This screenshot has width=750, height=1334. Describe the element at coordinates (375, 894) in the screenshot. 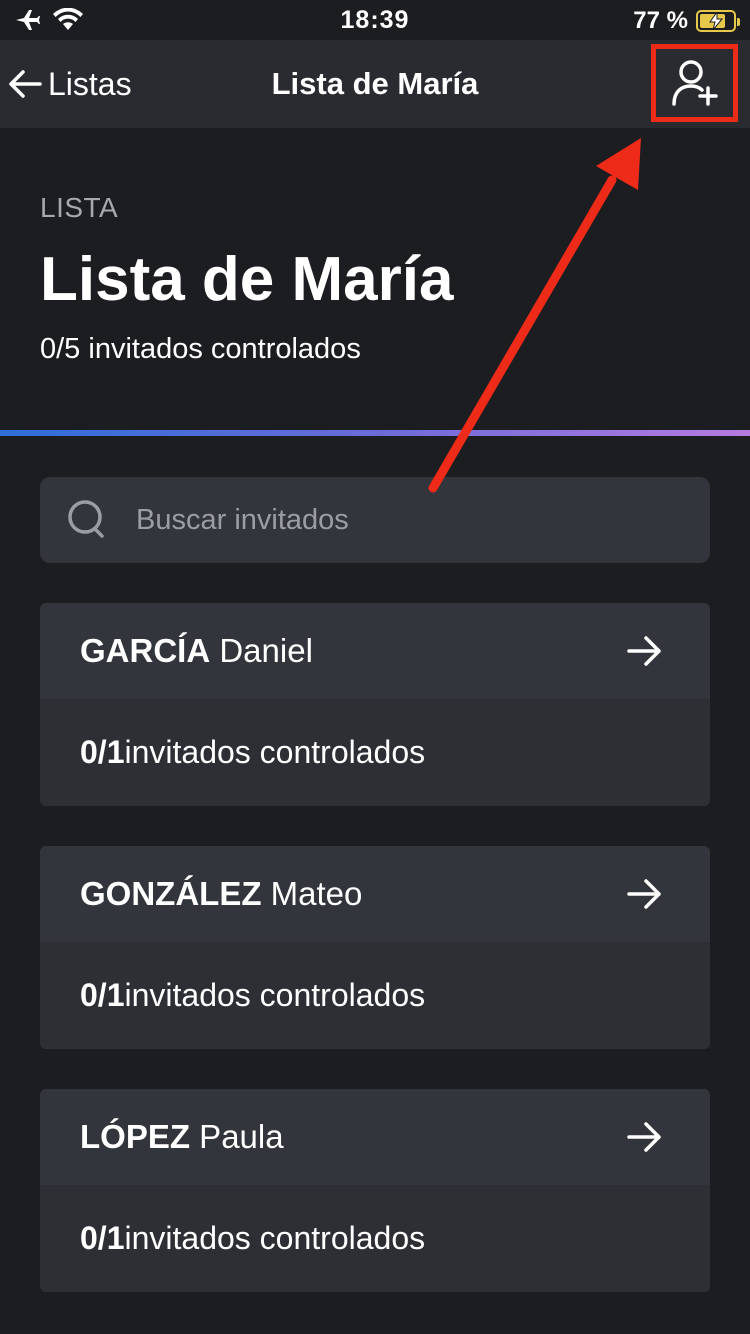

I see `guest-card-header: GONZÁLEZ Mateo` at that location.